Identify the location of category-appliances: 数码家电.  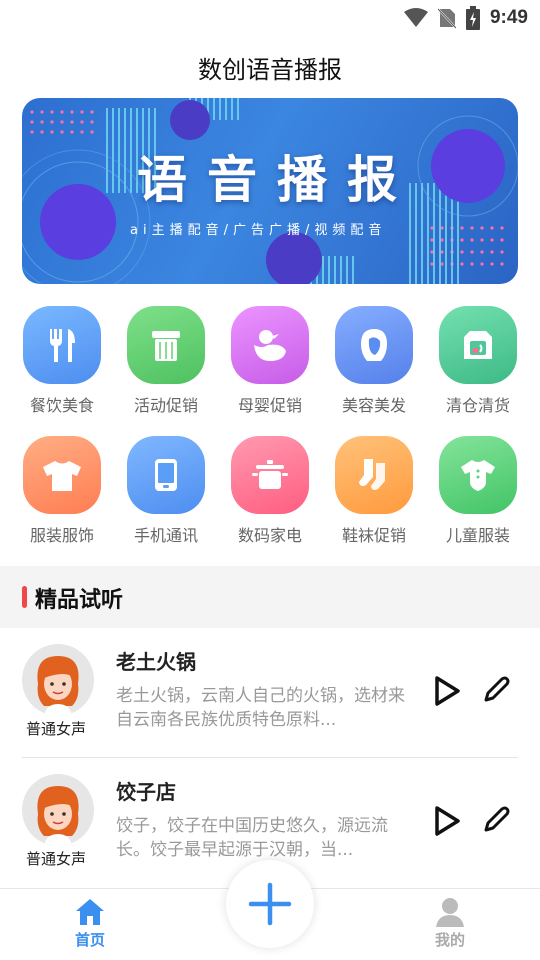
(270, 491).